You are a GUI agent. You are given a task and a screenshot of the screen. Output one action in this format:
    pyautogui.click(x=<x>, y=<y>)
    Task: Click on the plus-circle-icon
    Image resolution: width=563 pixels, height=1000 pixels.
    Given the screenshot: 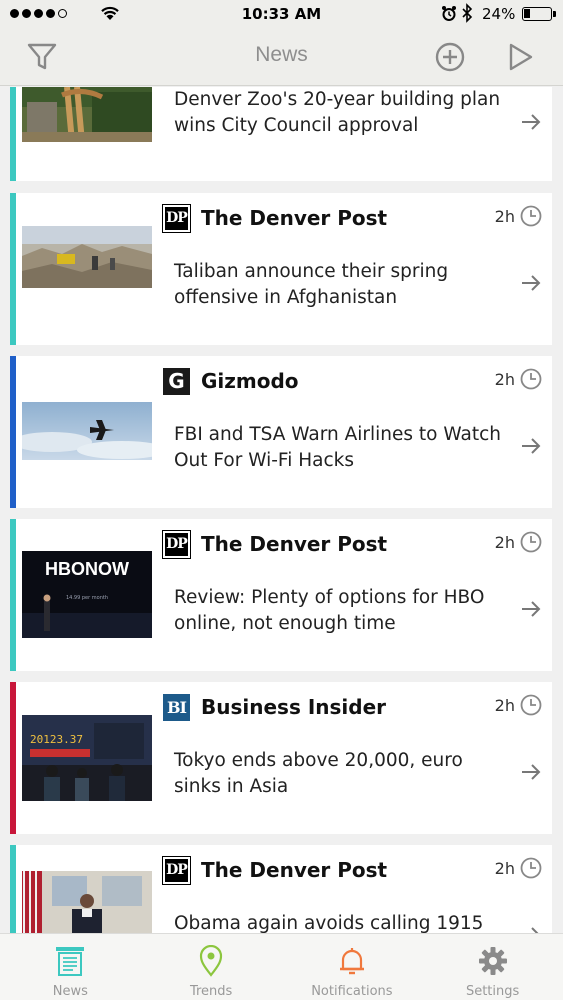 What is the action you would take?
    pyautogui.click(x=450, y=57)
    